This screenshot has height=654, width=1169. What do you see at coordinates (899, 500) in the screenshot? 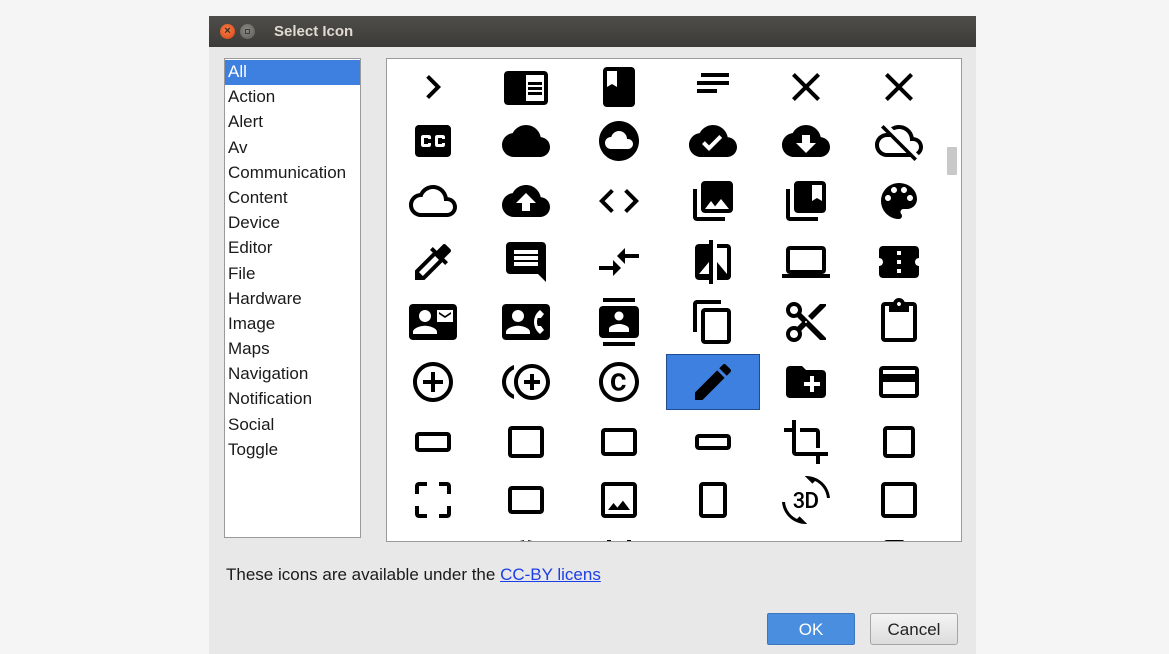
I see `crop-din-icon` at bounding box center [899, 500].